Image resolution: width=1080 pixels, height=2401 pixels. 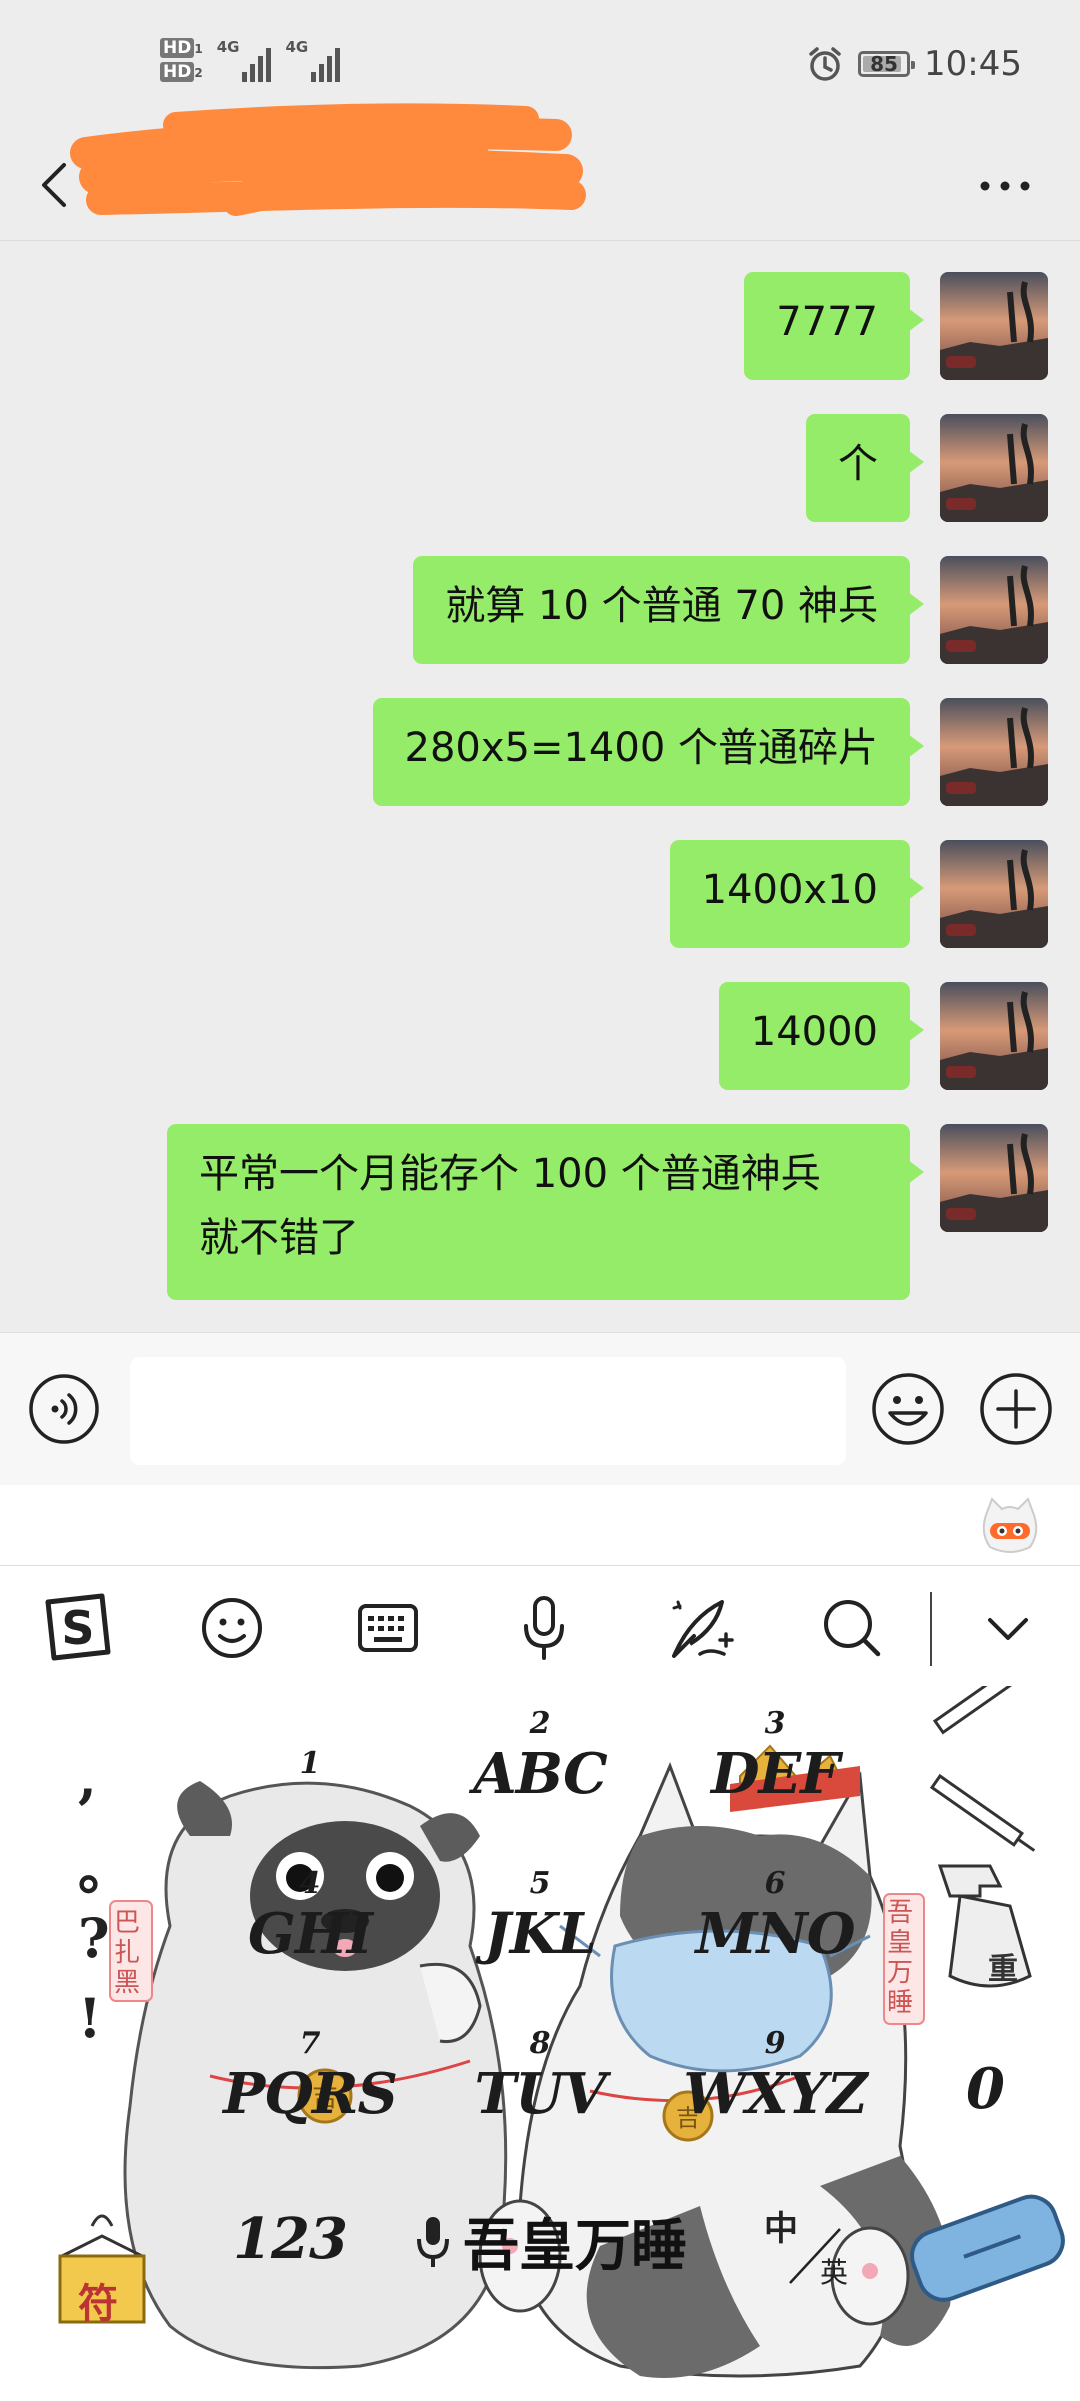 What do you see at coordinates (310, 2043) in the screenshot?
I see `key-number: 7` at bounding box center [310, 2043].